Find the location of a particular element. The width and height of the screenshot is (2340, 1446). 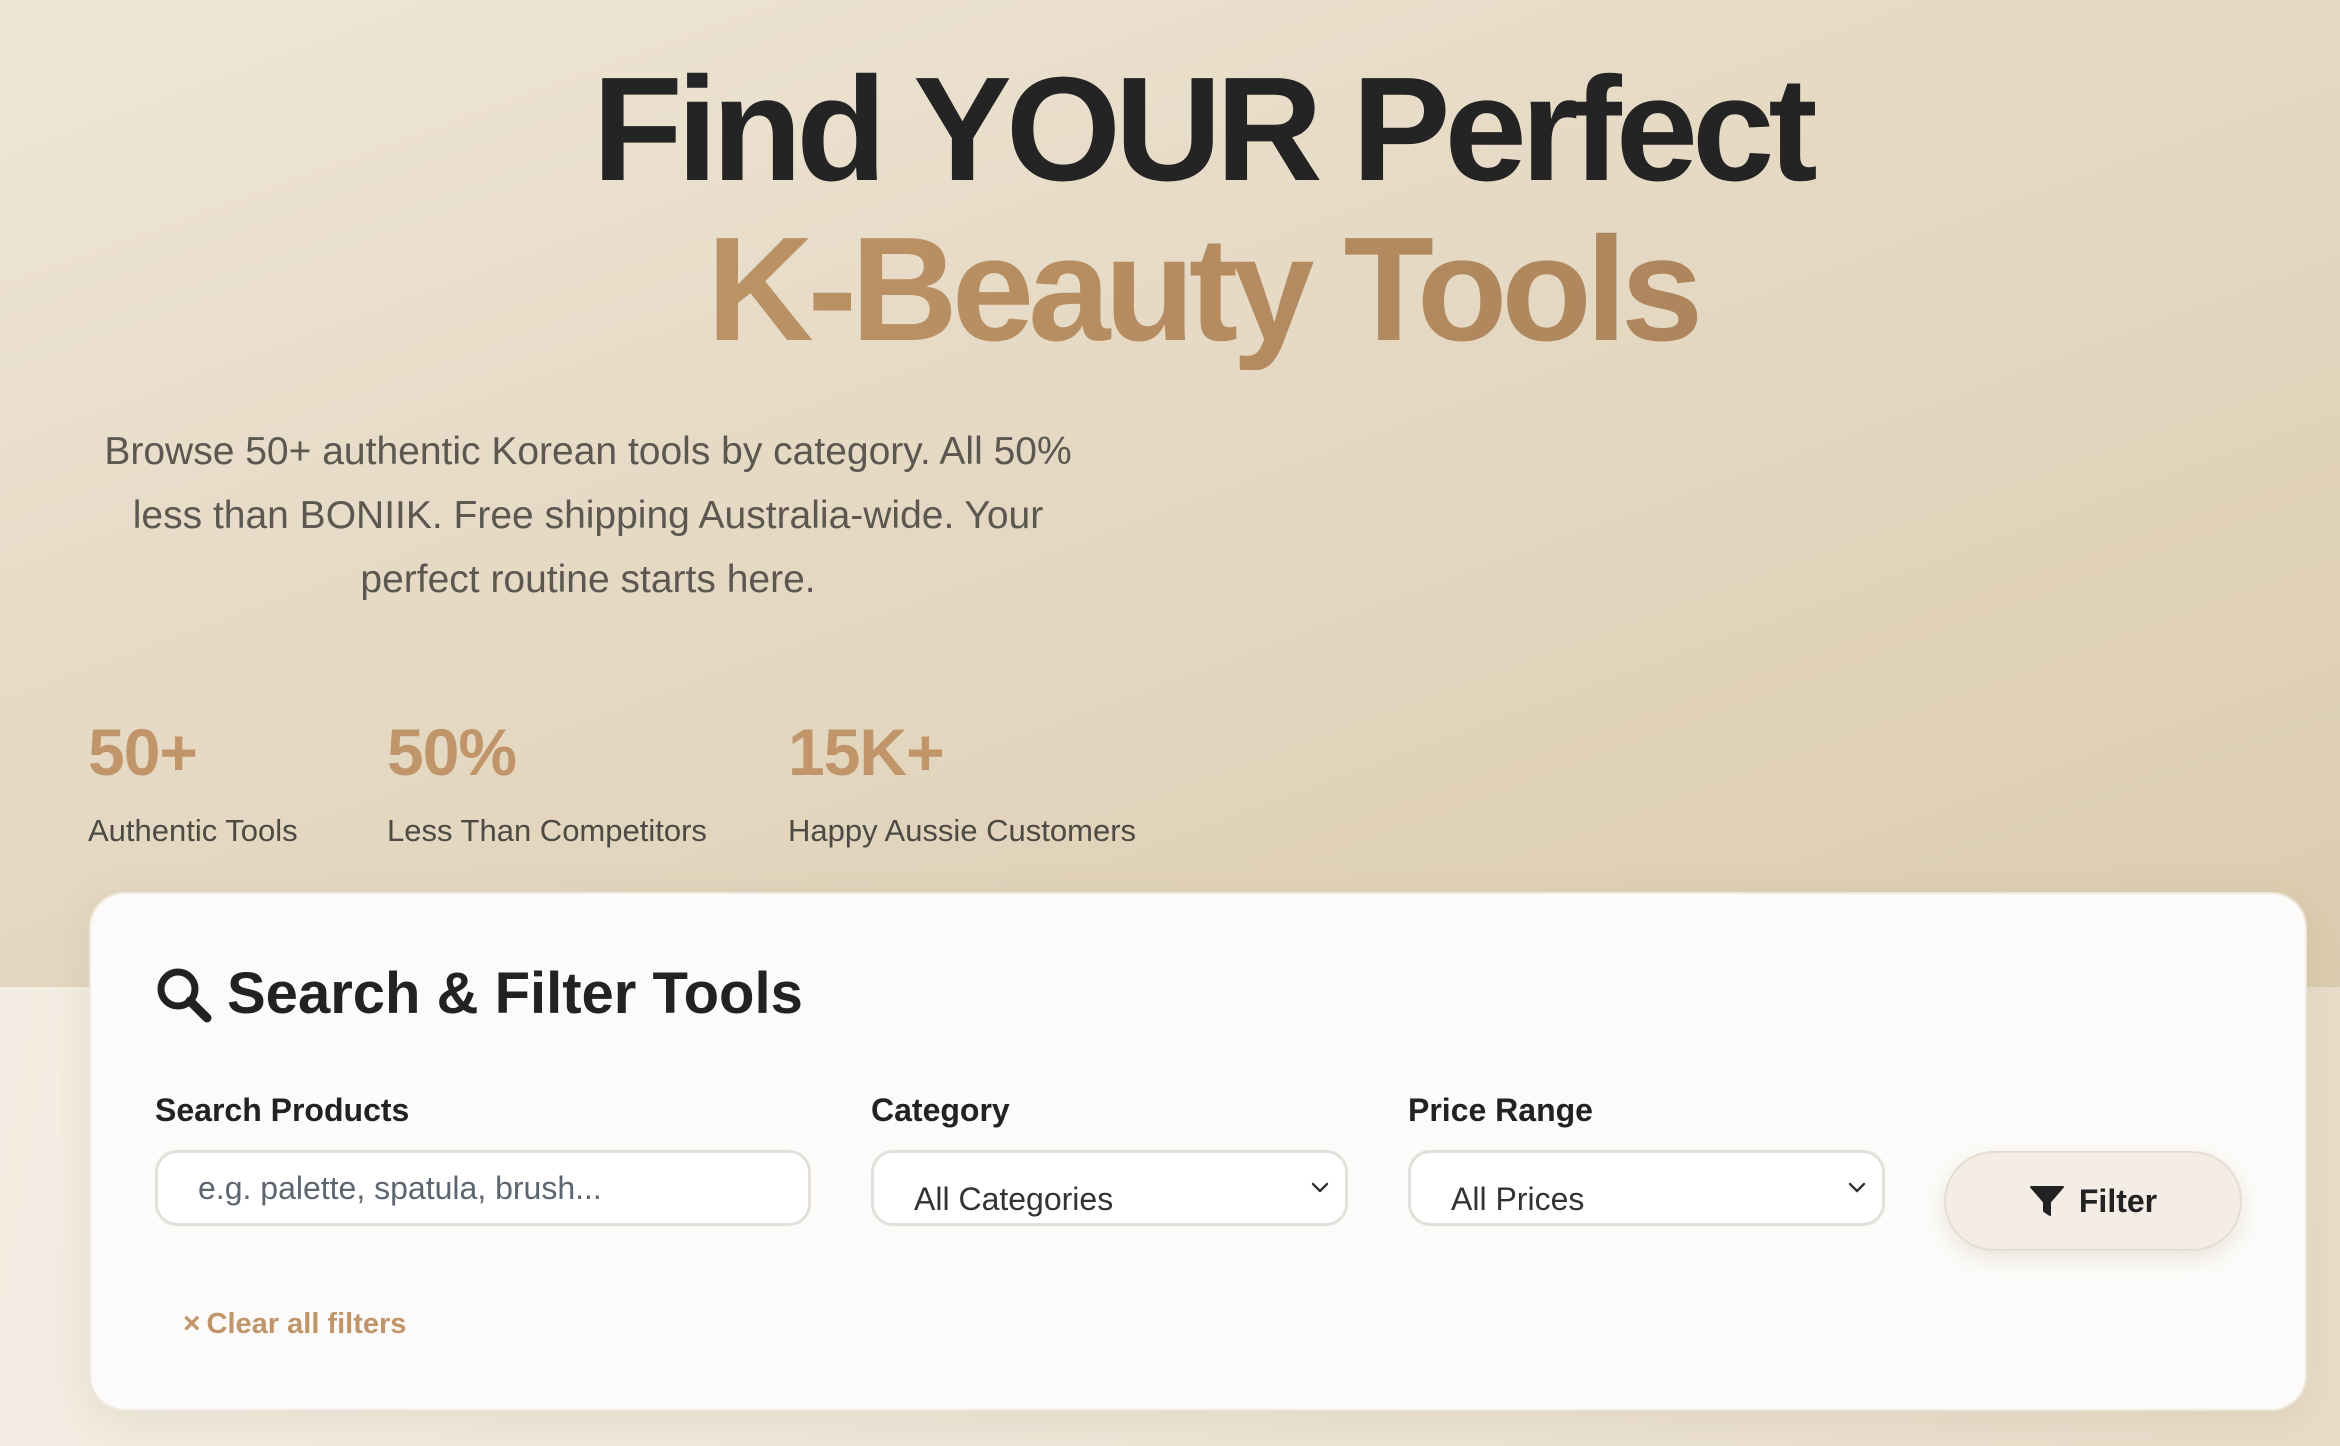

price-range-field: Price Range All Prices is located at coordinates (1646, 1158).